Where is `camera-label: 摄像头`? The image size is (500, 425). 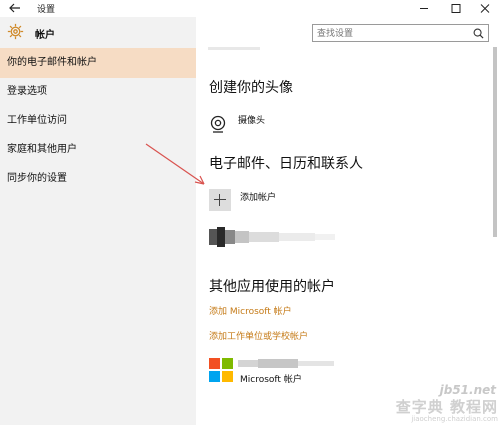 camera-label: 摄像头 is located at coordinates (251, 119).